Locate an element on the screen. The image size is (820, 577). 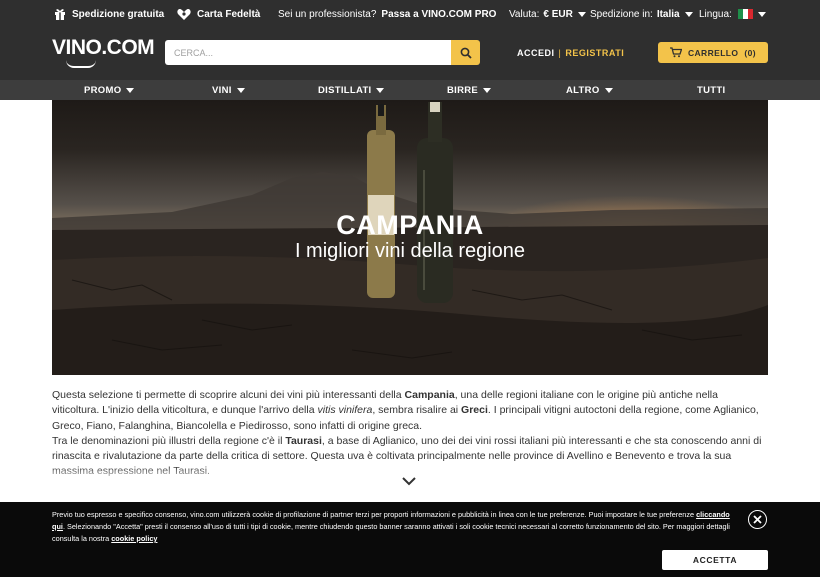
close-cookie-button is located at coordinates (757, 519).